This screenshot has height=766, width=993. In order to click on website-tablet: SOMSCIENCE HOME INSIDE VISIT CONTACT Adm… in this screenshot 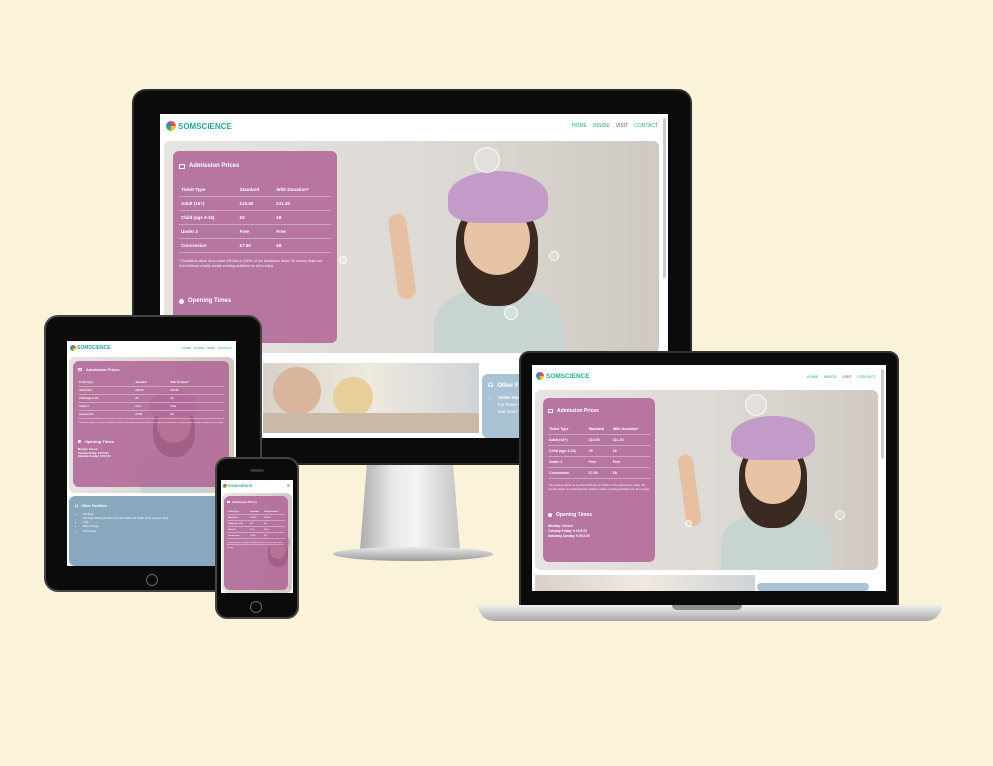, I will do `click(151, 453)`.